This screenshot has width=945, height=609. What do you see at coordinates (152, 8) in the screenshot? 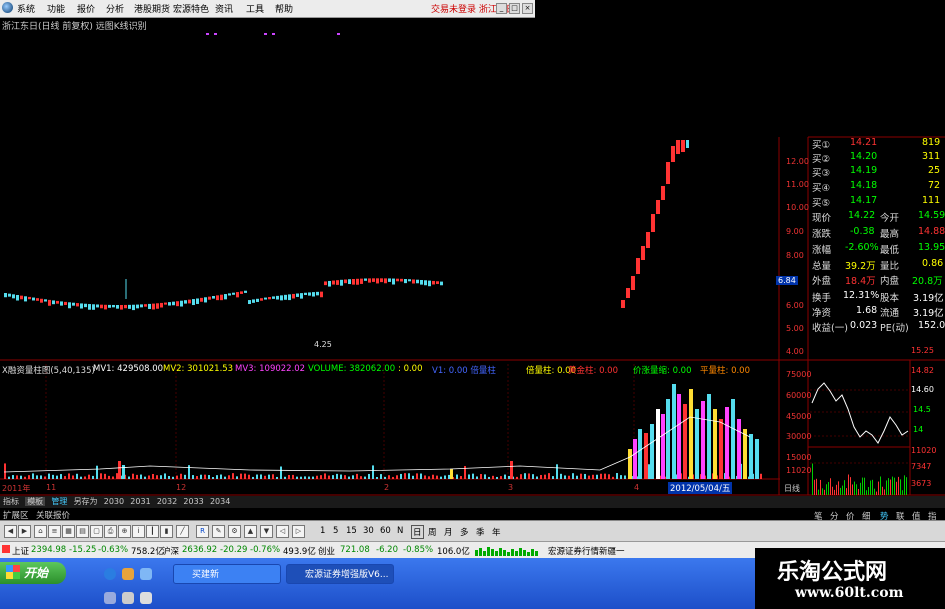
I see `menu-hk-futures: 港股期货` at bounding box center [152, 8].